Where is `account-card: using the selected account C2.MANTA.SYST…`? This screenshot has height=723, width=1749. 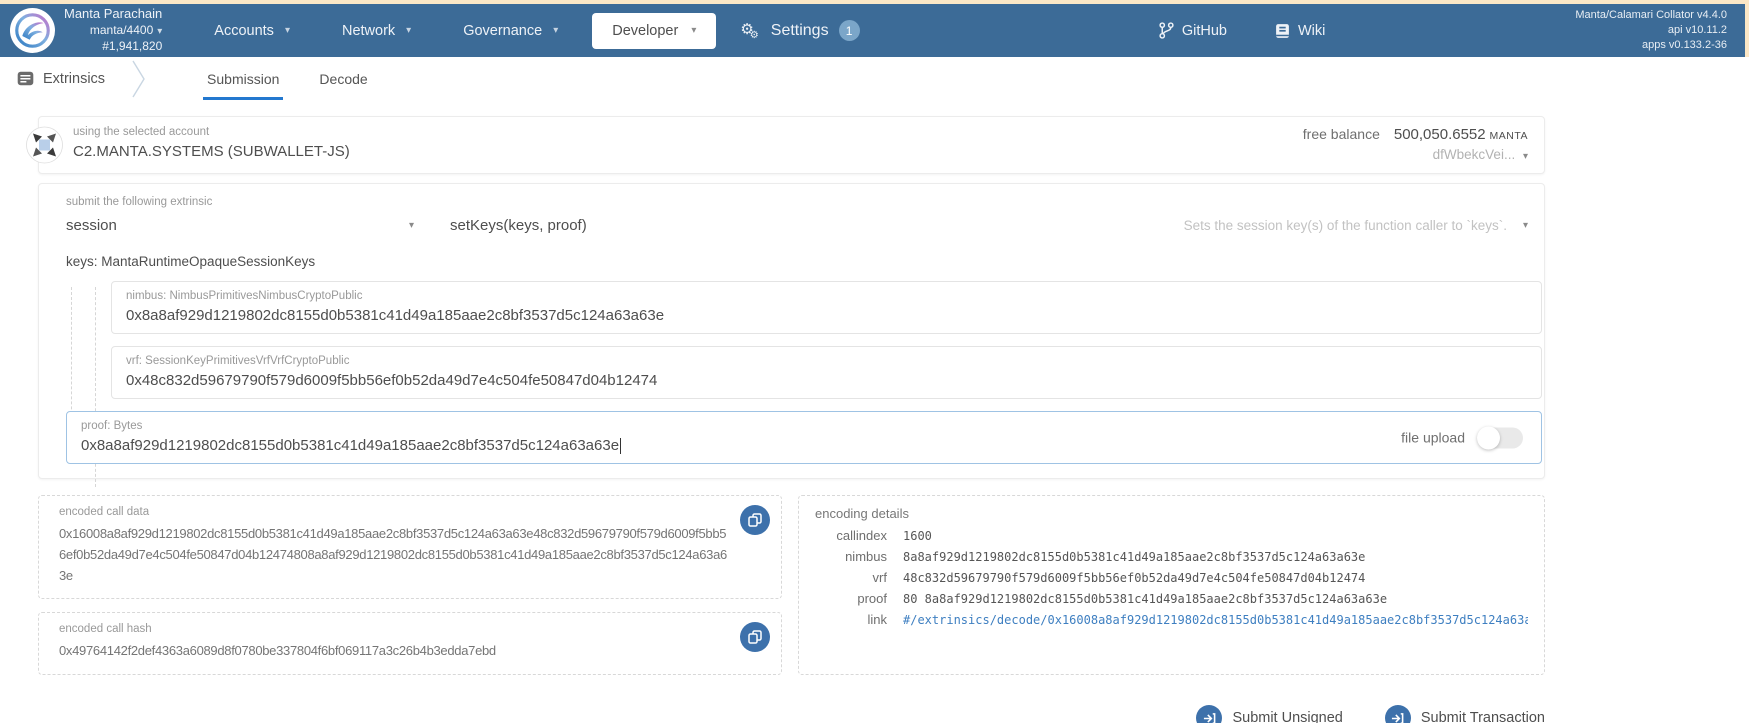
account-card: using the selected account C2.MANTA.SYST… is located at coordinates (785, 145).